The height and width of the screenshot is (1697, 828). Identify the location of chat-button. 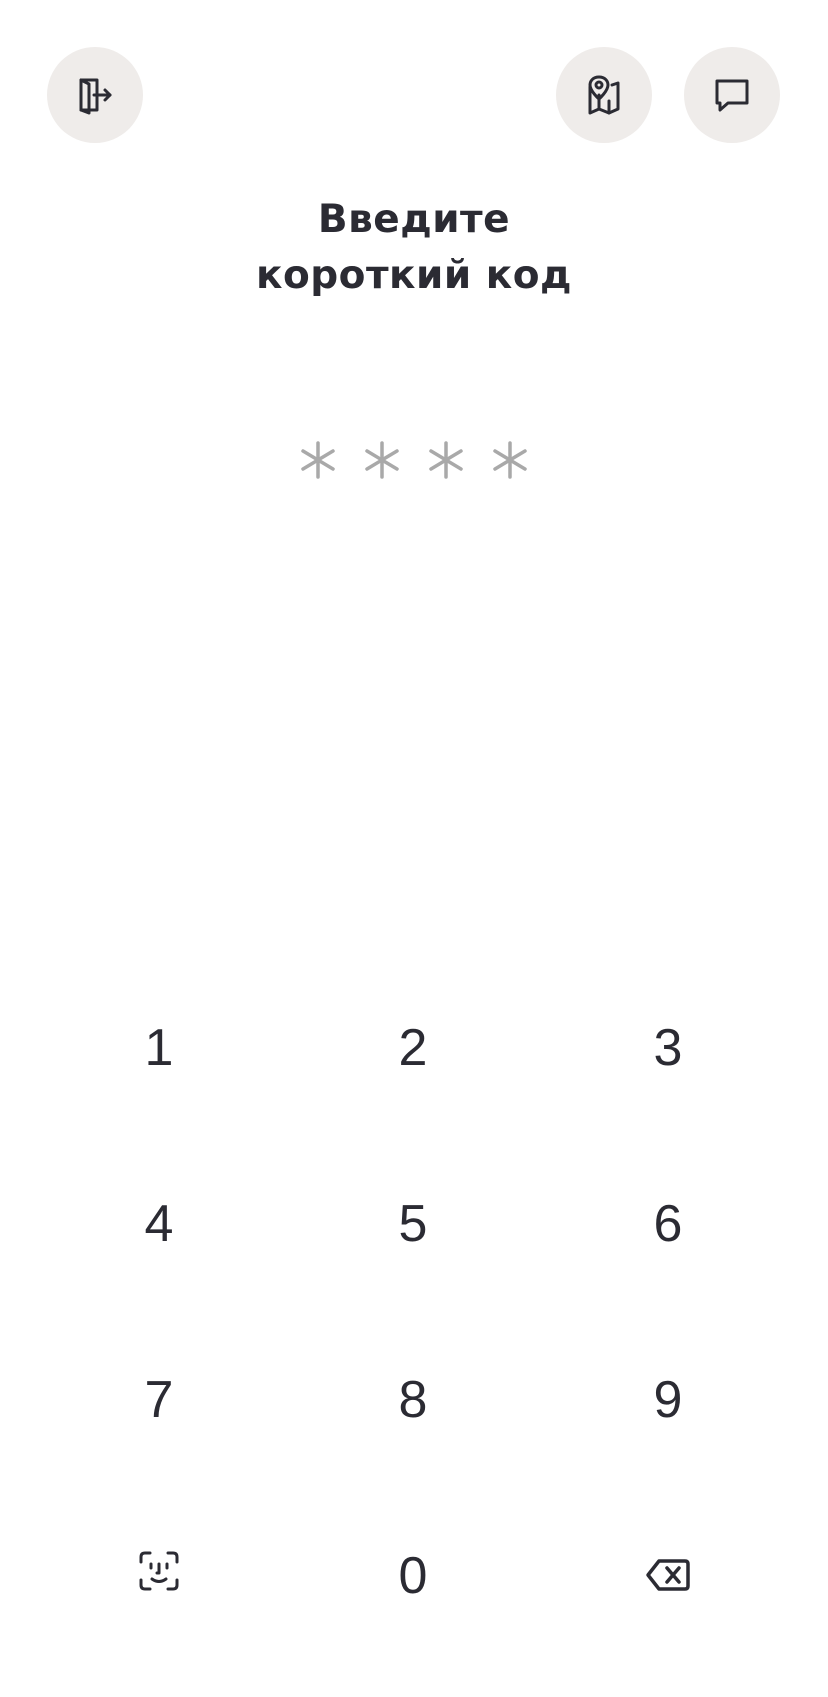
(732, 95).